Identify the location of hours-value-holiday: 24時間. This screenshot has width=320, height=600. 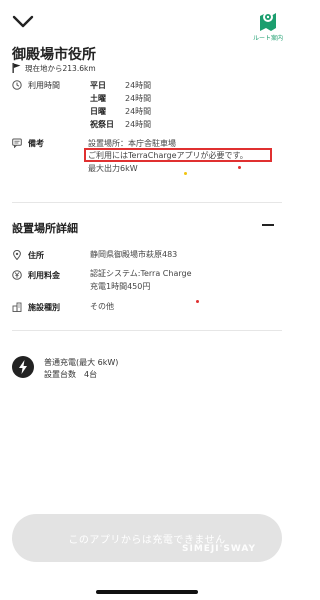
(138, 124).